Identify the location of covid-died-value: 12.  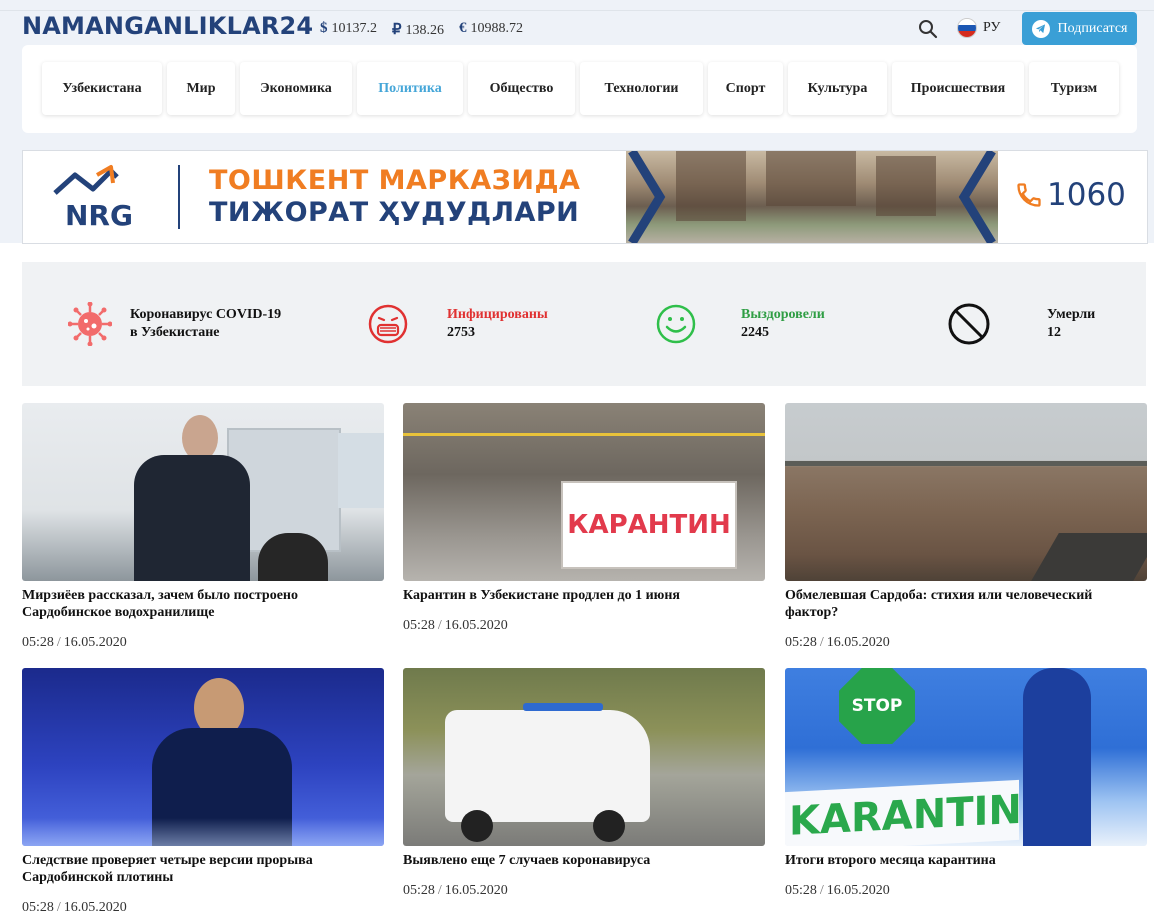
(1054, 332).